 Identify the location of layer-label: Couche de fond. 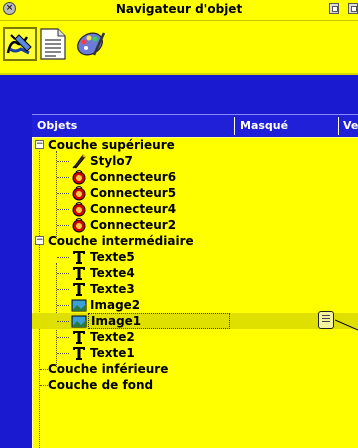
(101, 385).